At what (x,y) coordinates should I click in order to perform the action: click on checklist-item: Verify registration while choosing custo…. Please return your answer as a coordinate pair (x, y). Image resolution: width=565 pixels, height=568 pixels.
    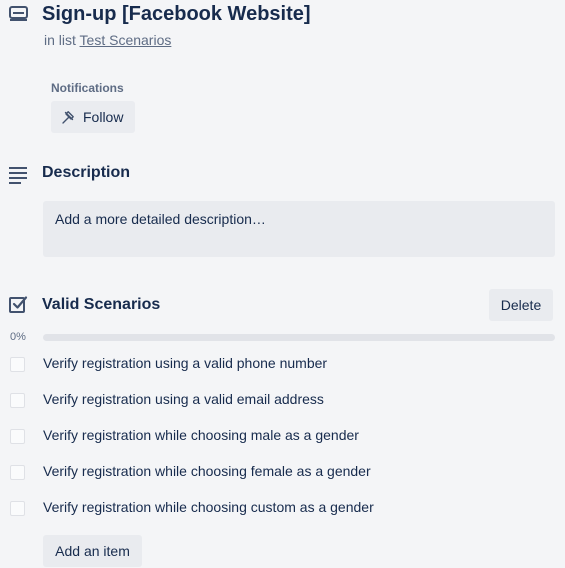
    Looking at the image, I should click on (280, 509).